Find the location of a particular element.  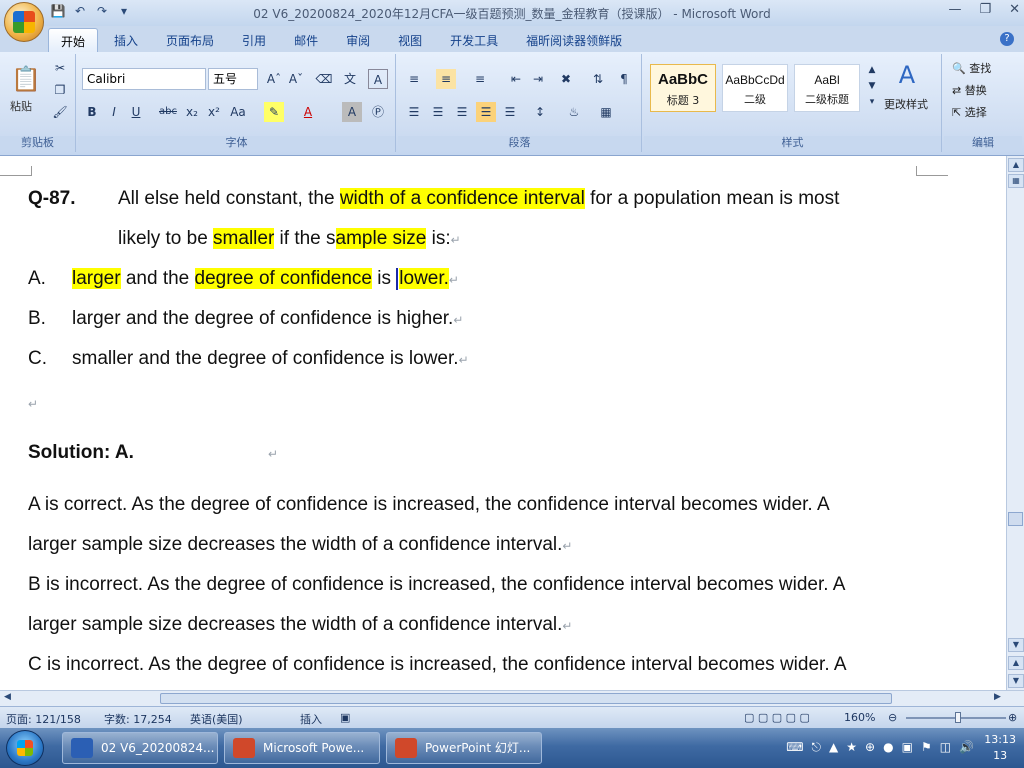

tab-foxit: 福昕阅读器领鲜版 is located at coordinates (574, 40).